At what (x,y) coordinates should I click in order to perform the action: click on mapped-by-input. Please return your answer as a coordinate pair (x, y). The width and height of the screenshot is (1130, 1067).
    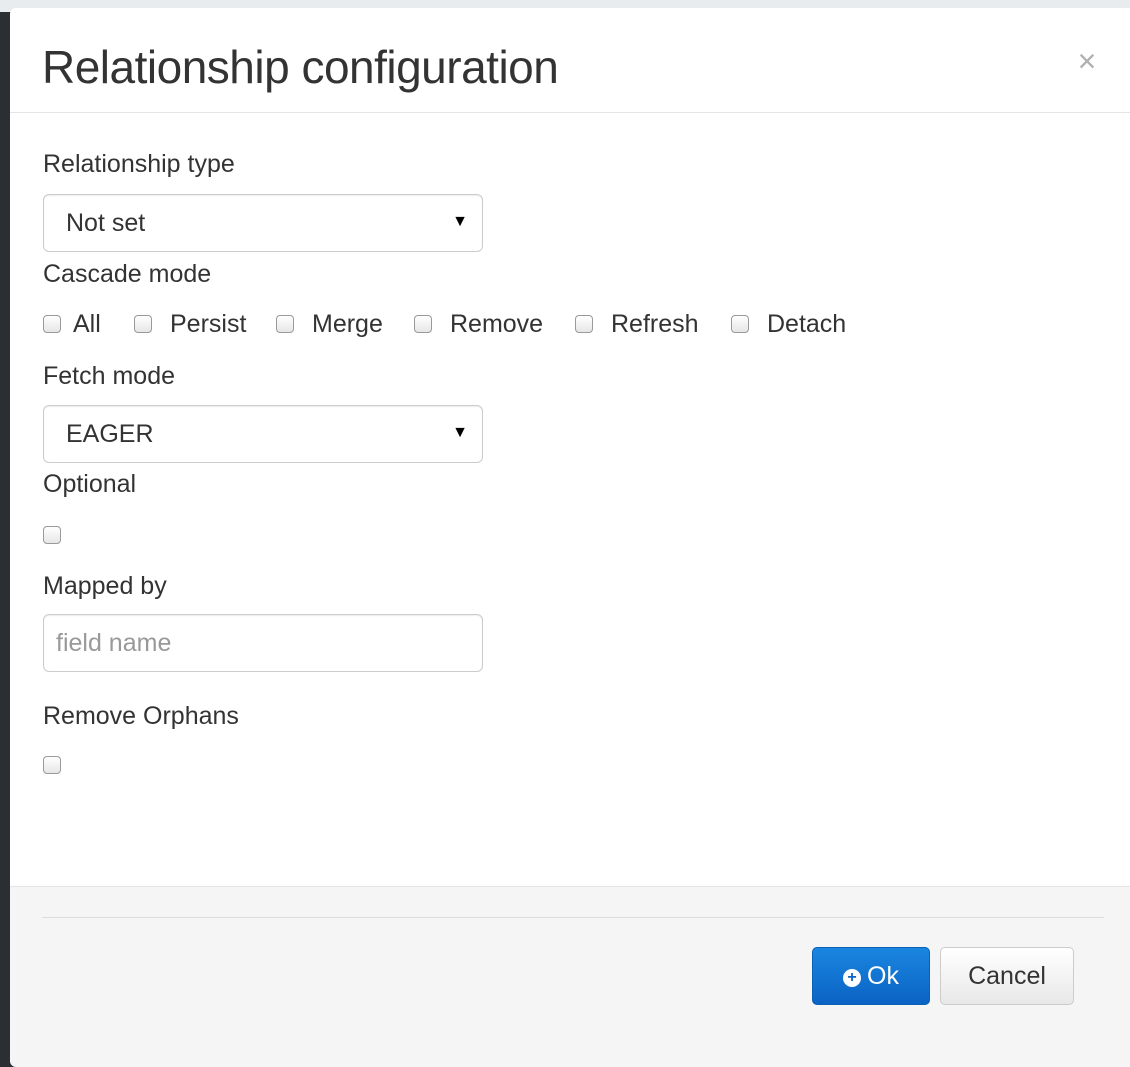
    Looking at the image, I should click on (263, 643).